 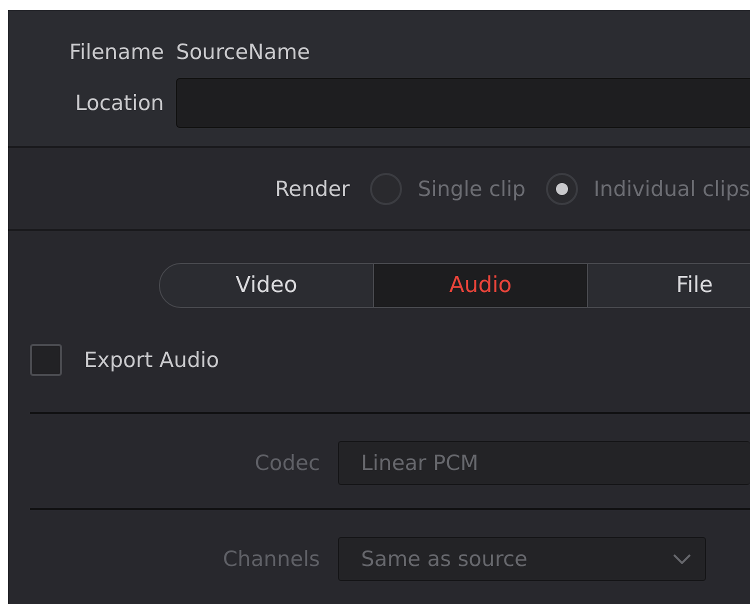 I want to click on setting-label: Channels, so click(x=271, y=559).